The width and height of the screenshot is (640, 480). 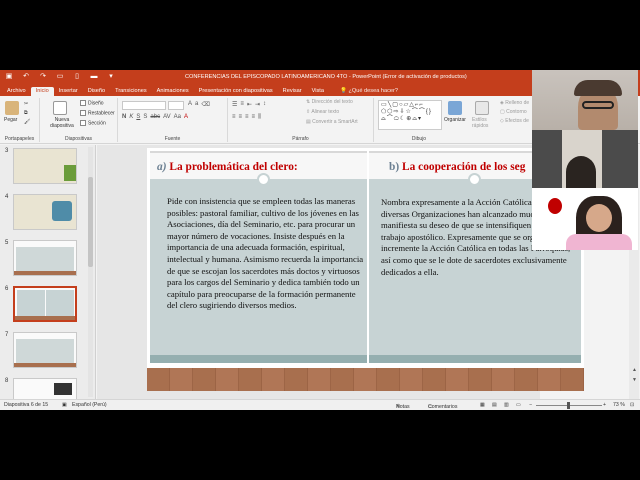 I want to click on customize-toolbar-icon: ▾, so click(x=111, y=77).